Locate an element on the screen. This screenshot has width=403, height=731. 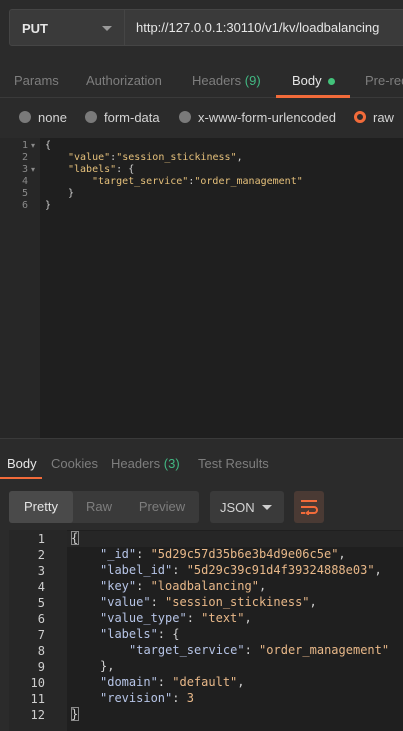
code-line: "target_service":"order_management" is located at coordinates (197, 181).